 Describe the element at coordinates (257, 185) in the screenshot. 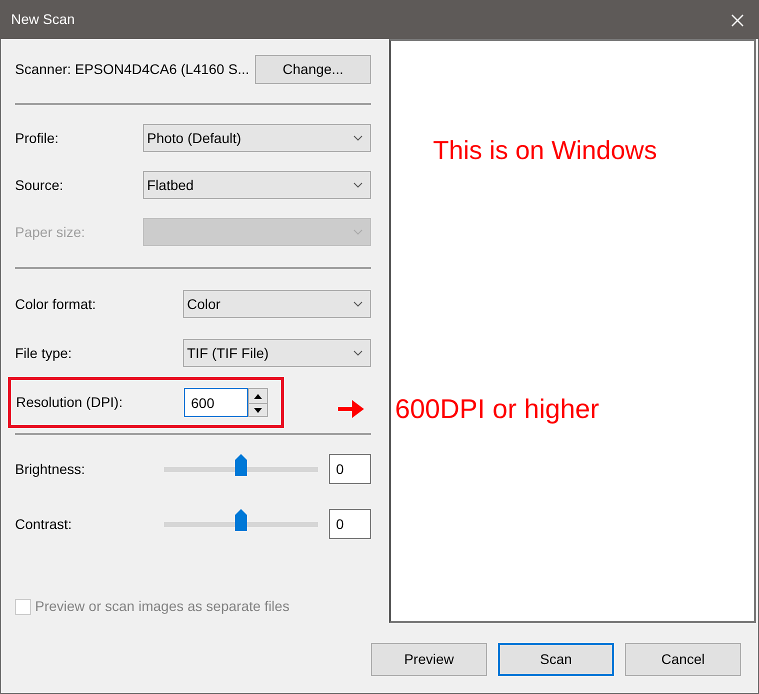

I see `dropdown: Flatbed` at that location.